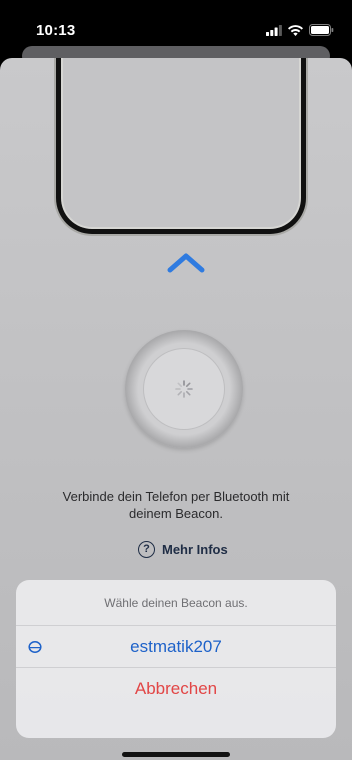 The width and height of the screenshot is (352, 760). I want to click on spinner-icon, so click(184, 389).